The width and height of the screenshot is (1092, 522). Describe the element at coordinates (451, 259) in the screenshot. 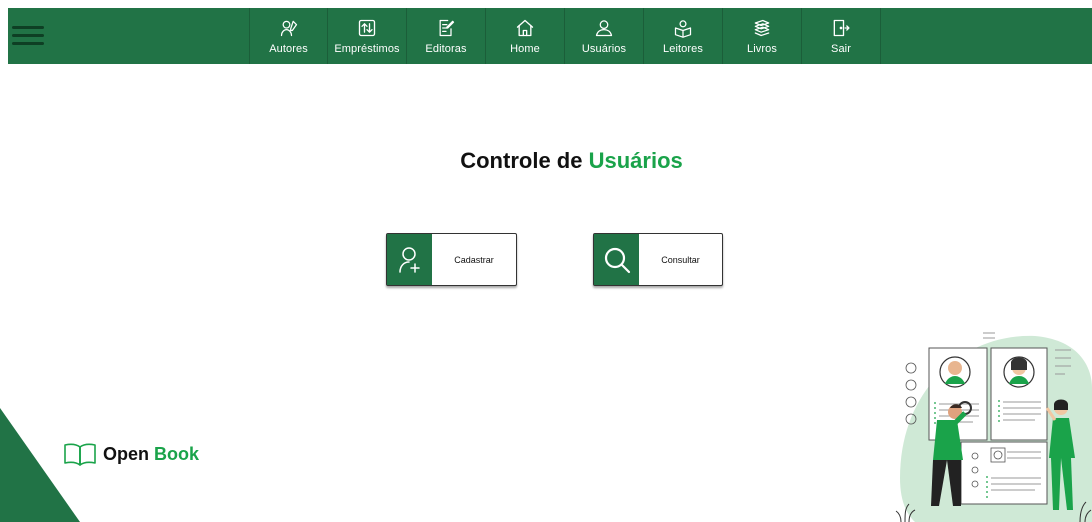

I see `cadastrar-button: Cadastrar` at that location.